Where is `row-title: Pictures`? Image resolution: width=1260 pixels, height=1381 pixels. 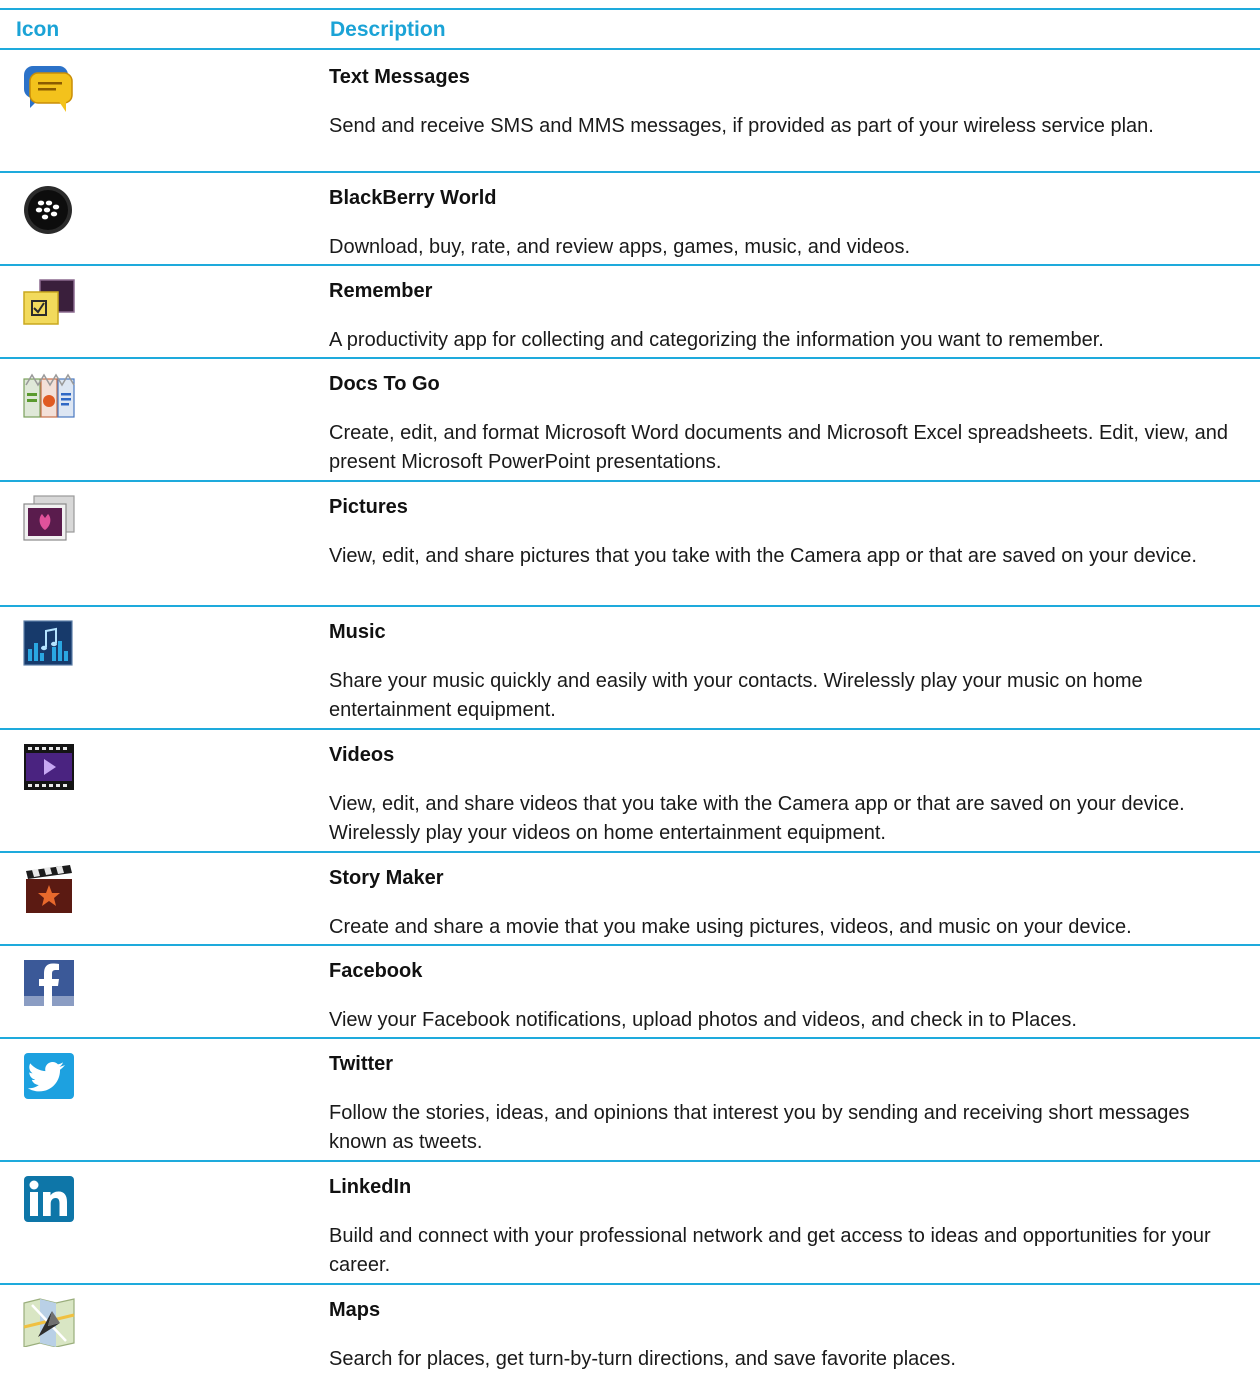 row-title: Pictures is located at coordinates (368, 507).